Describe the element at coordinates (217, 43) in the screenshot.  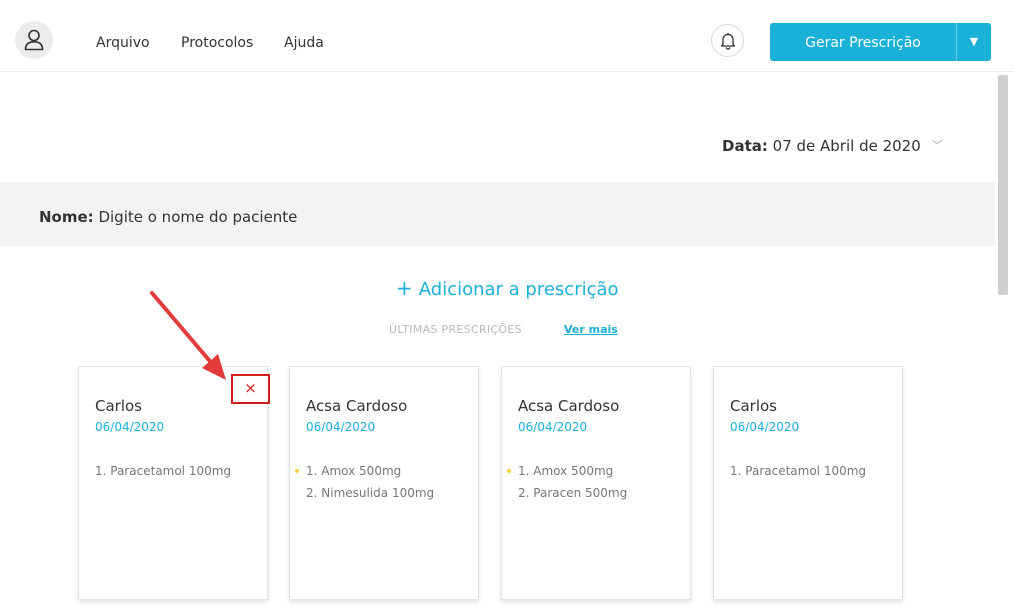
I see `menu-protocolos: Protocolos` at that location.